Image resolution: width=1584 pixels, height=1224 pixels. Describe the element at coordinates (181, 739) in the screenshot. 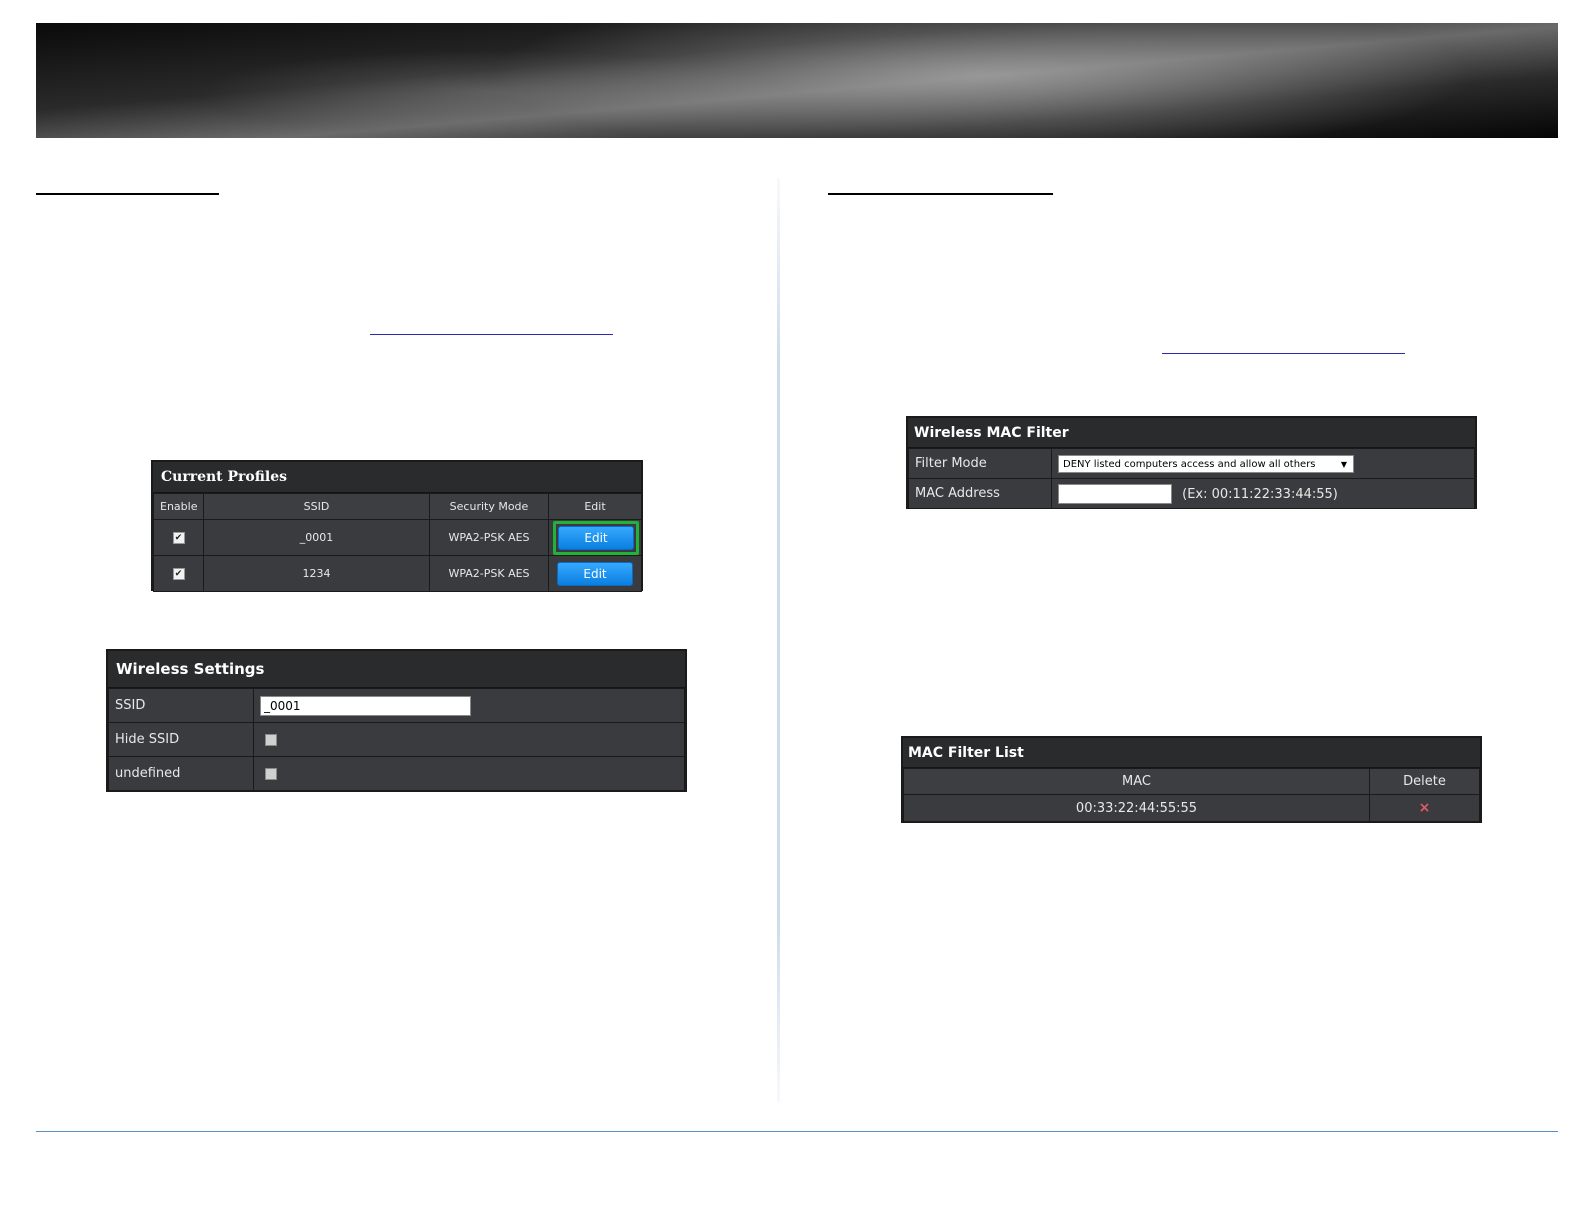

I see `hide-ssid-label: Hide SSID` at that location.